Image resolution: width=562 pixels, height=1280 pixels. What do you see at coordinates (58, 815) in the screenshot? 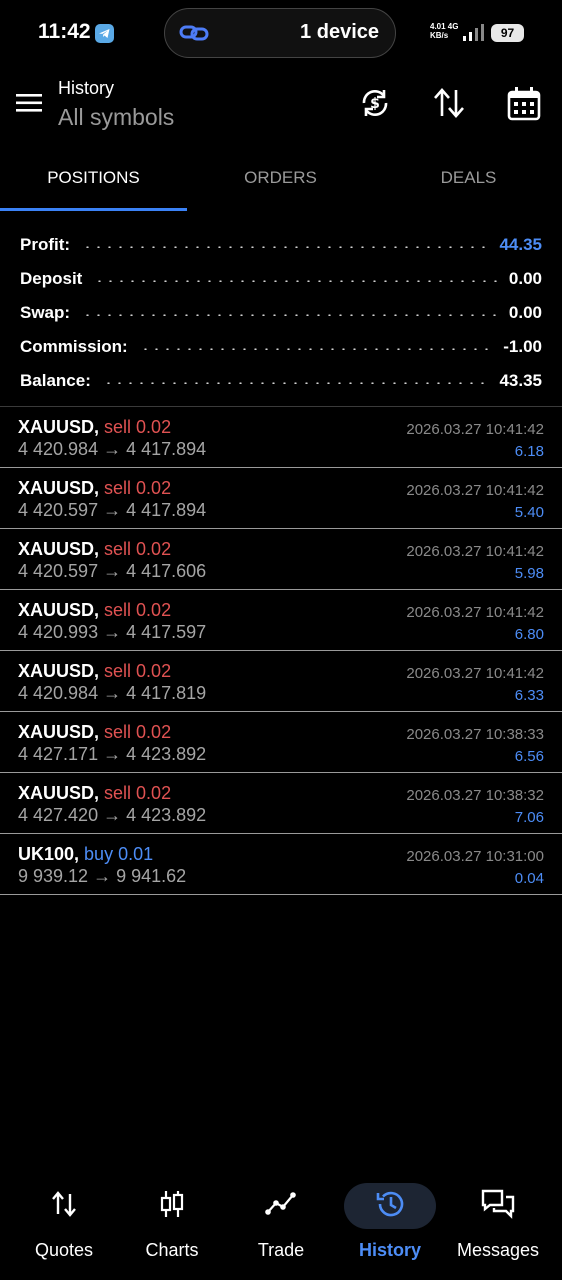
I see `open-price: 4 427.420` at bounding box center [58, 815].